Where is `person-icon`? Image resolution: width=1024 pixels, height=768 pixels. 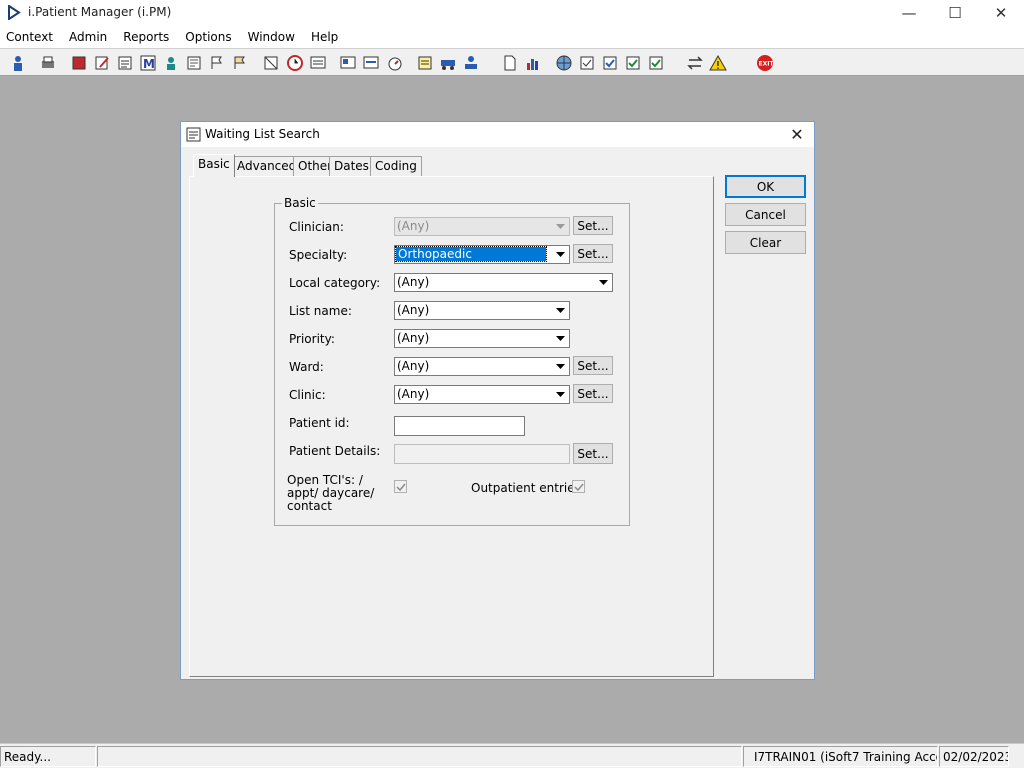 person-icon is located at coordinates (171, 63).